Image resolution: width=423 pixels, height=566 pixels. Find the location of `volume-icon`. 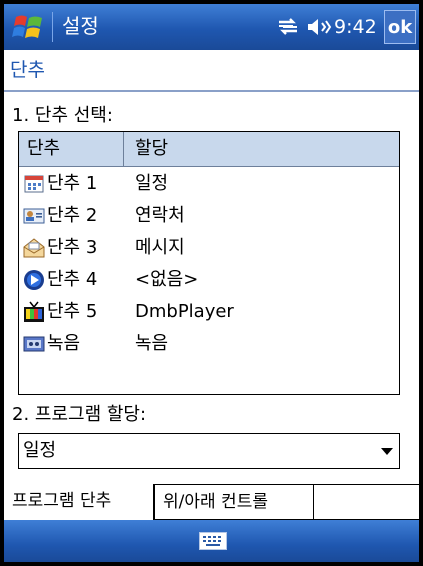

volume-icon is located at coordinates (319, 27).